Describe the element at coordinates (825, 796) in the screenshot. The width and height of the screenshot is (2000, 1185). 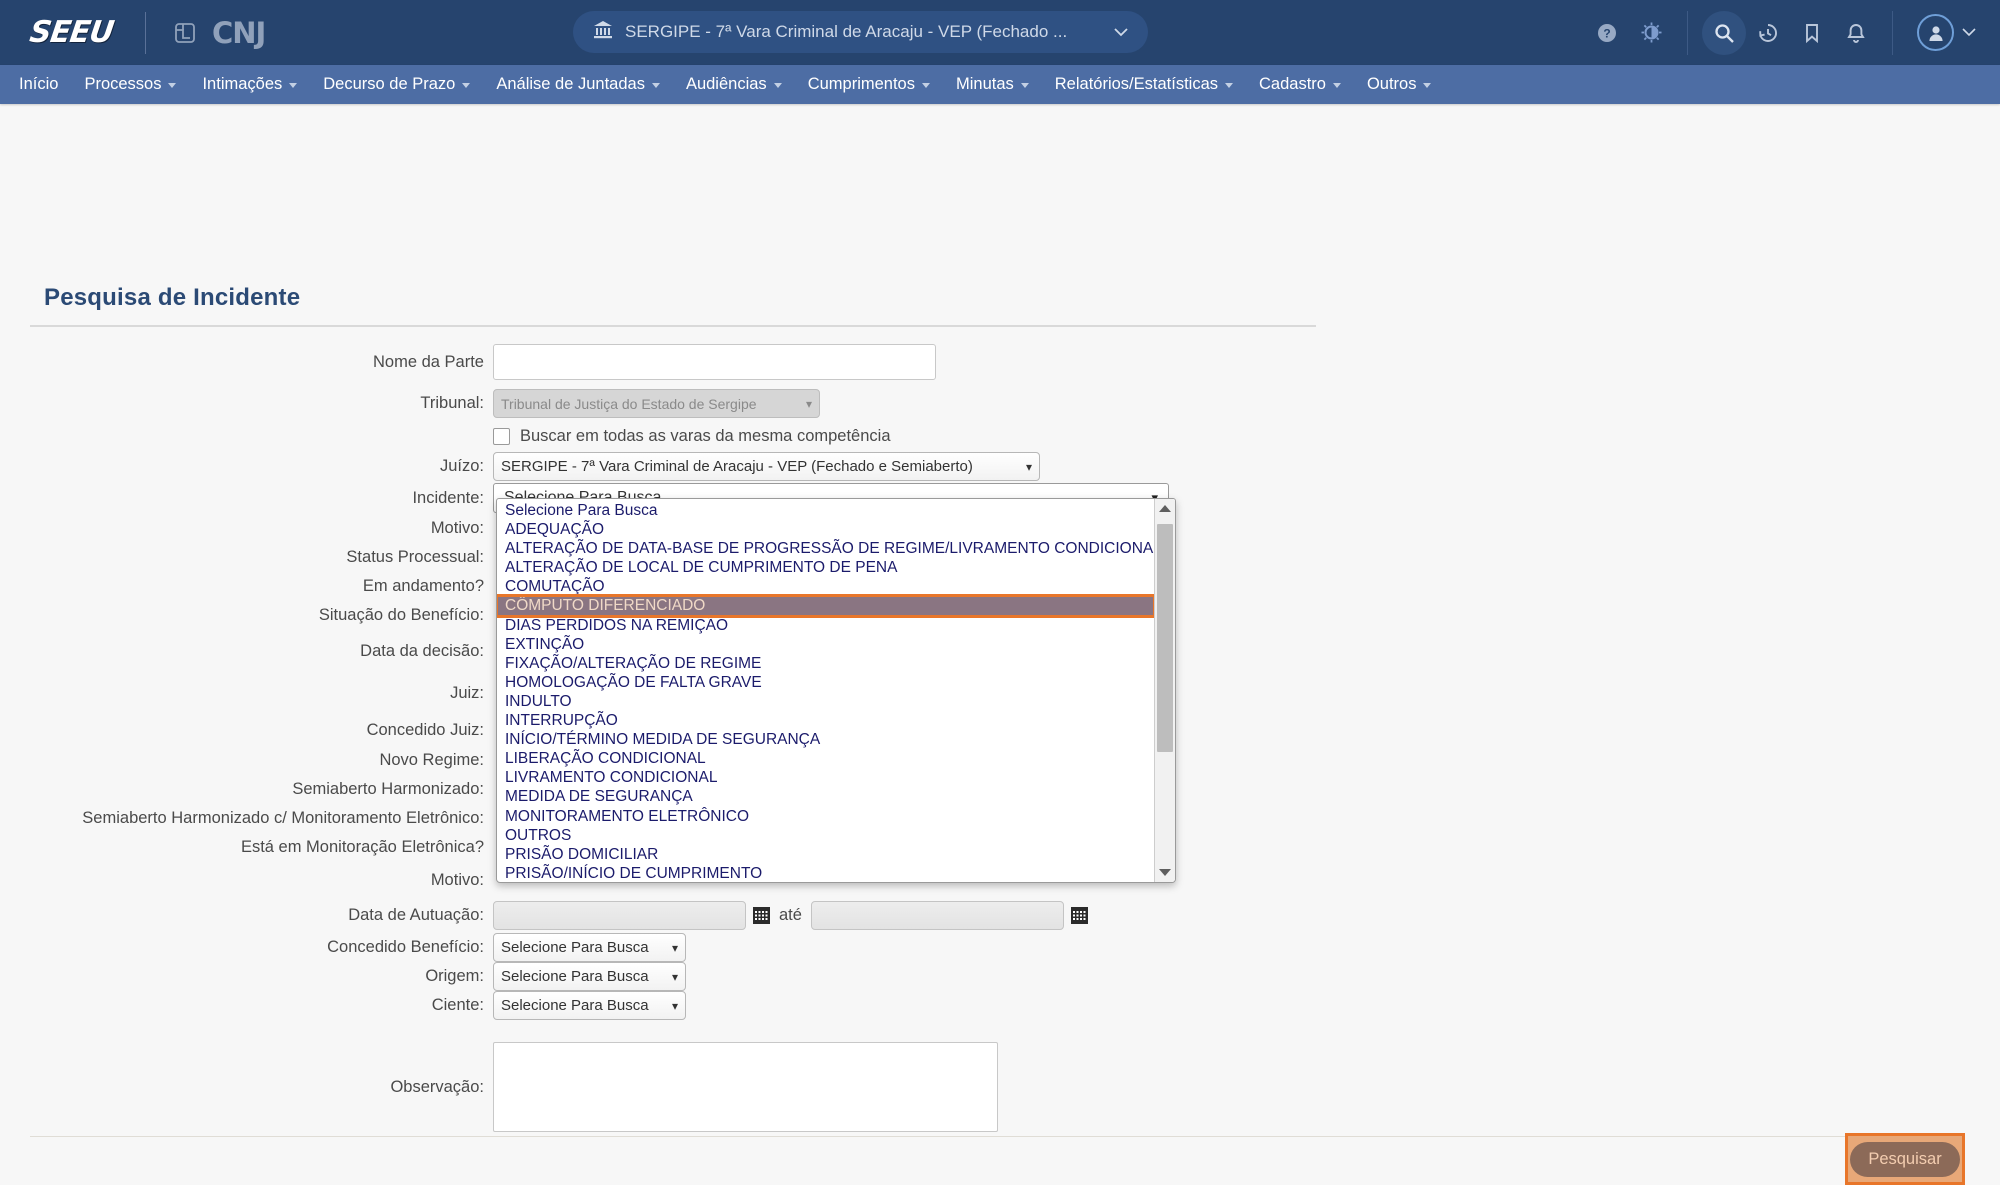
I see `dropdown-option: MEDIDA DE SEGURANÇA` at that location.